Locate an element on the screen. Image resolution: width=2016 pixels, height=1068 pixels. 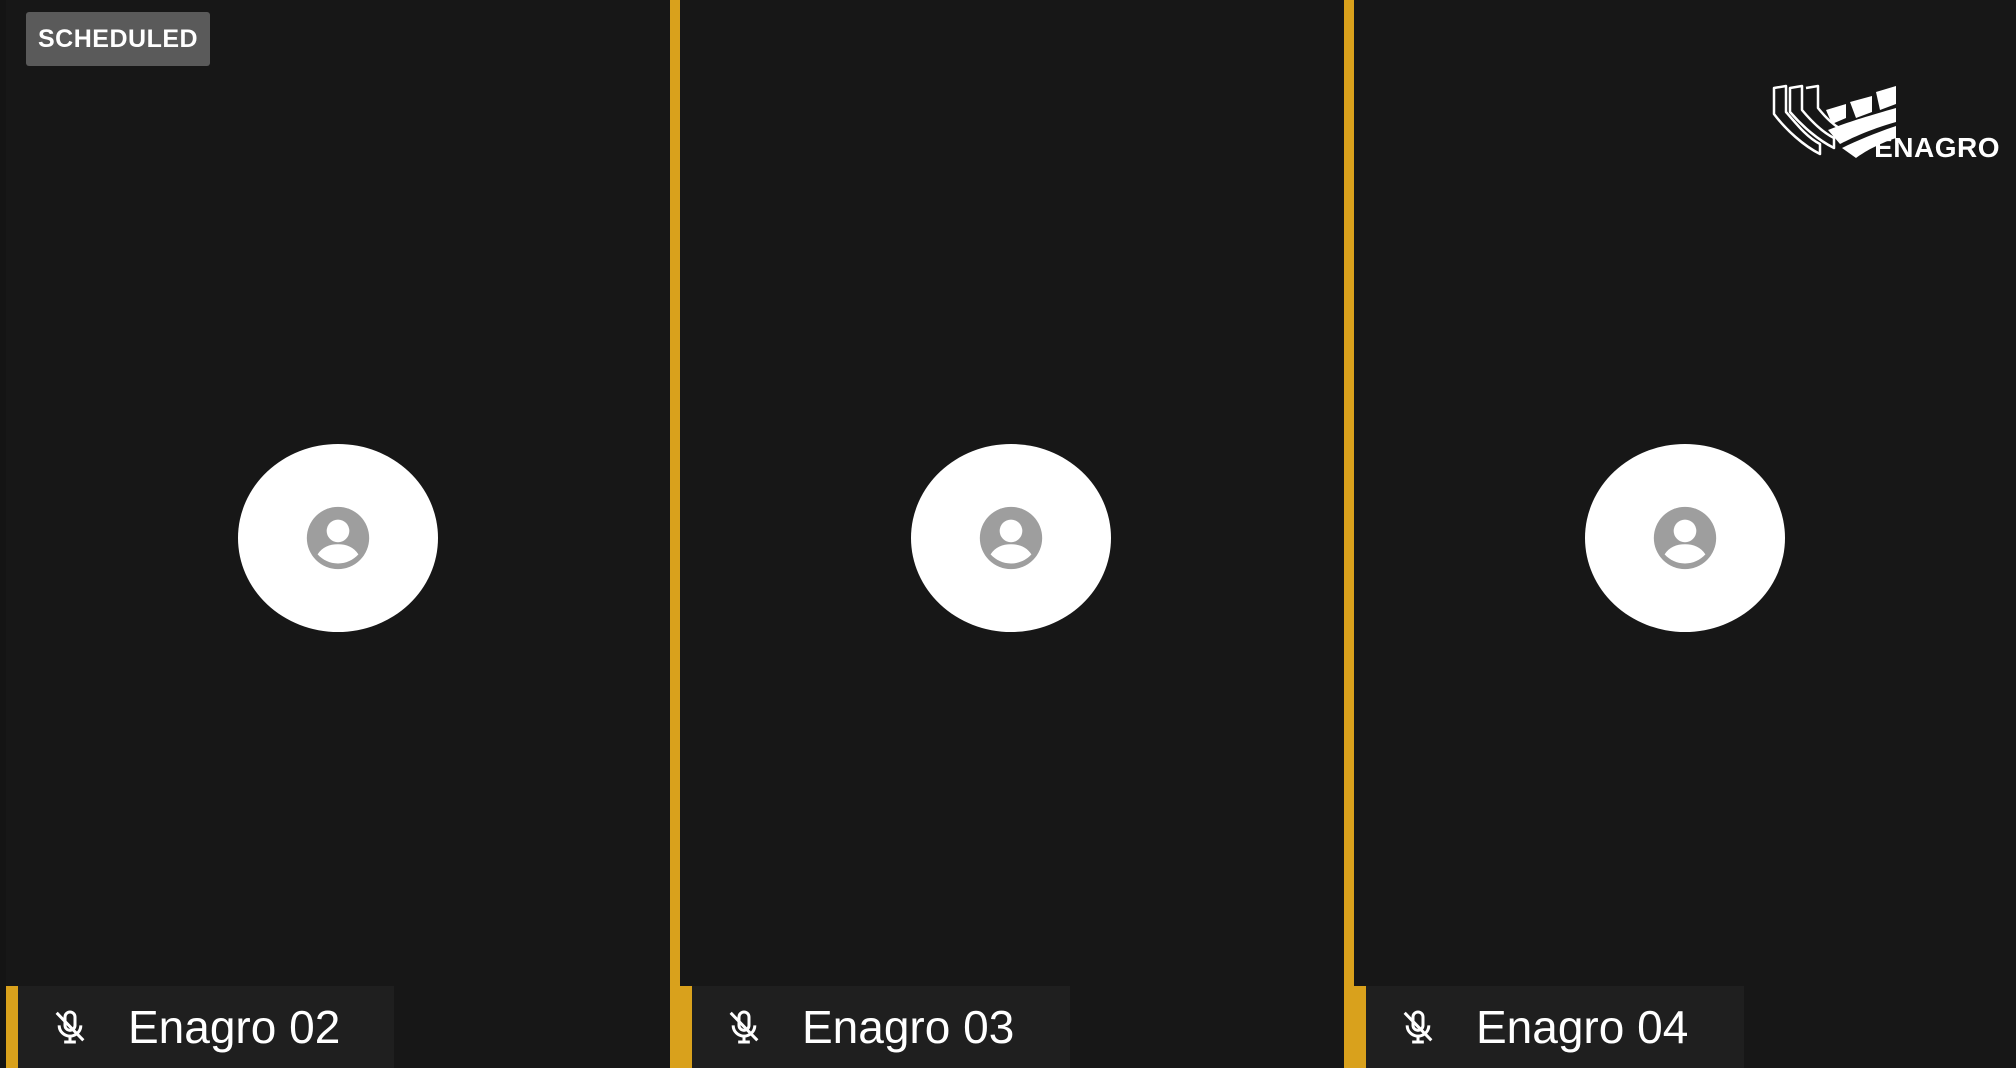
enagro-logo-icon: ENAGRO is located at coordinates (1884, 126).